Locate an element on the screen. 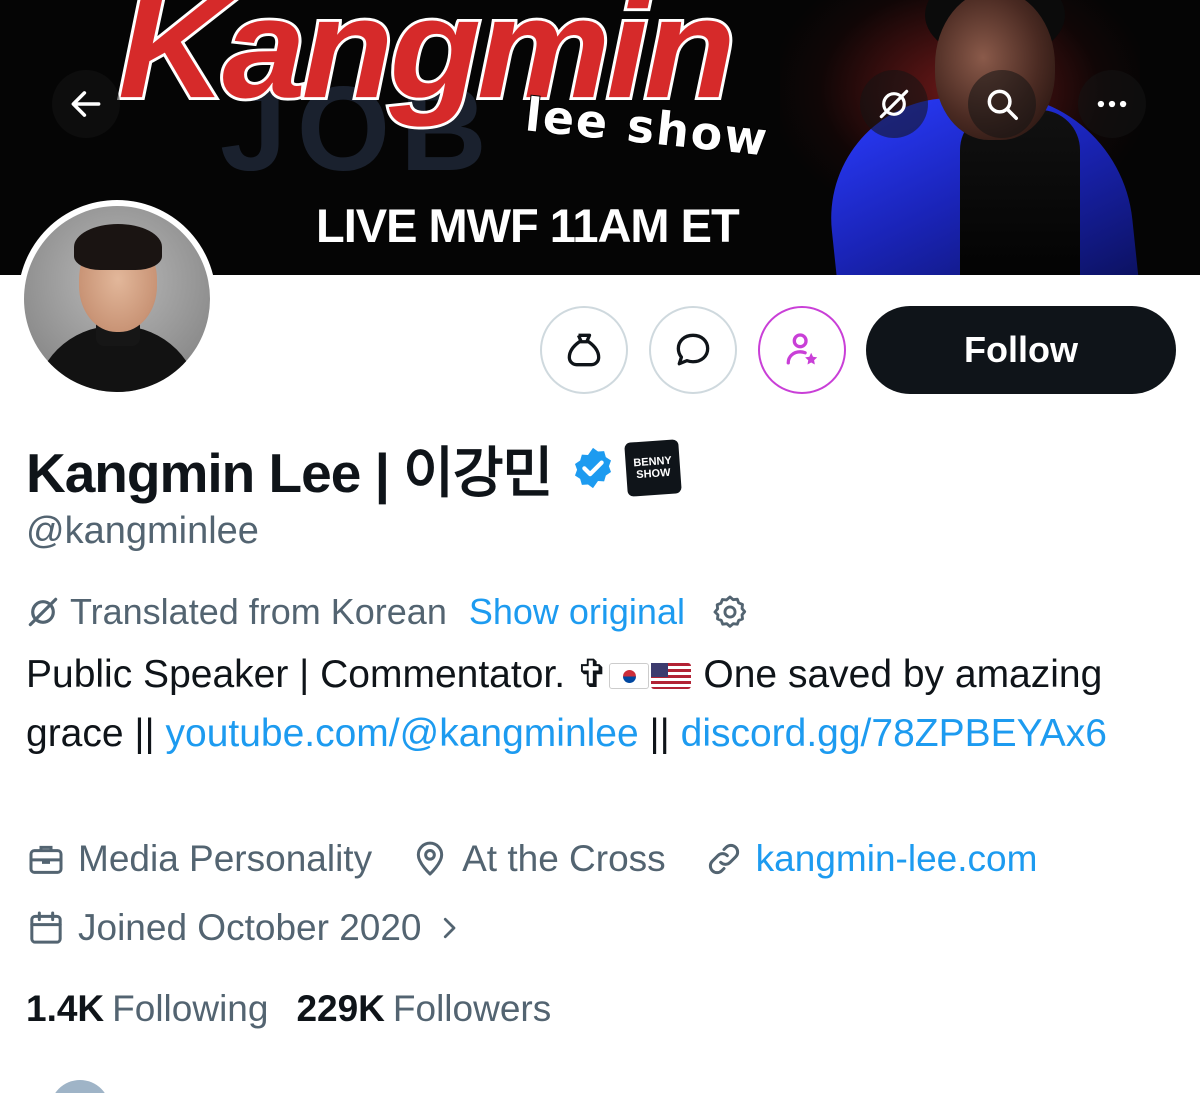 Image resolution: width=1200 pixels, height=1093 pixels. location-item: At the Cross is located at coordinates (538, 859).